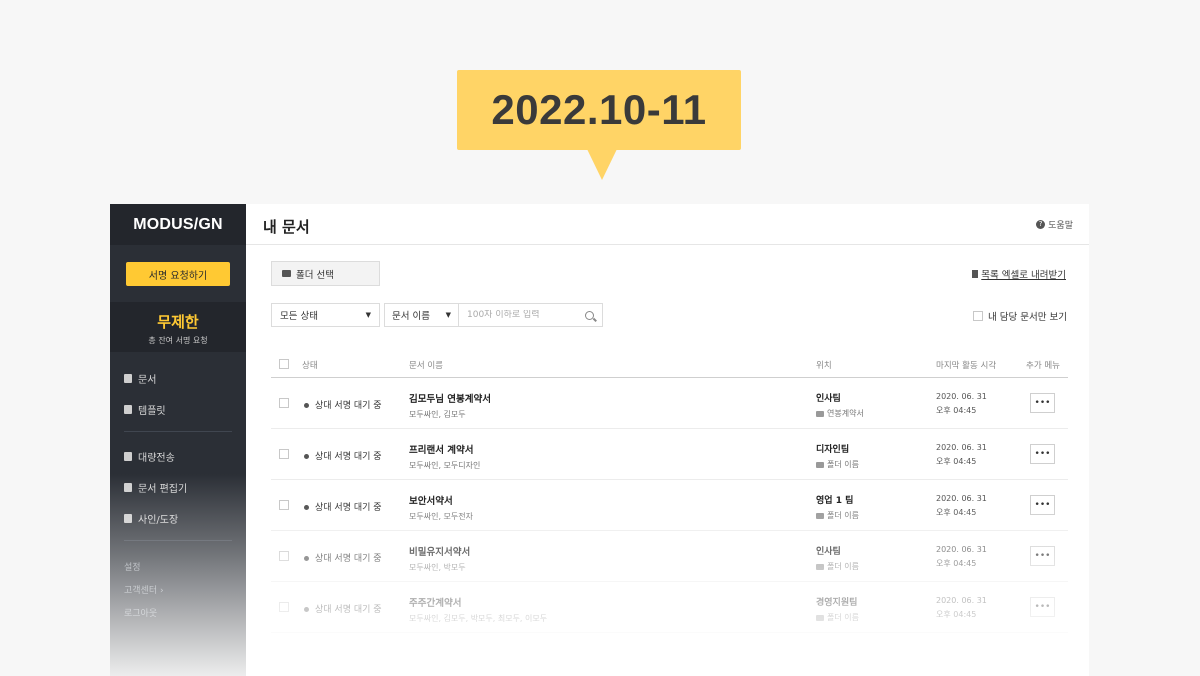 The height and width of the screenshot is (676, 1200). What do you see at coordinates (178, 274) in the screenshot?
I see `sign-request-button: 서명 요청하기` at bounding box center [178, 274].